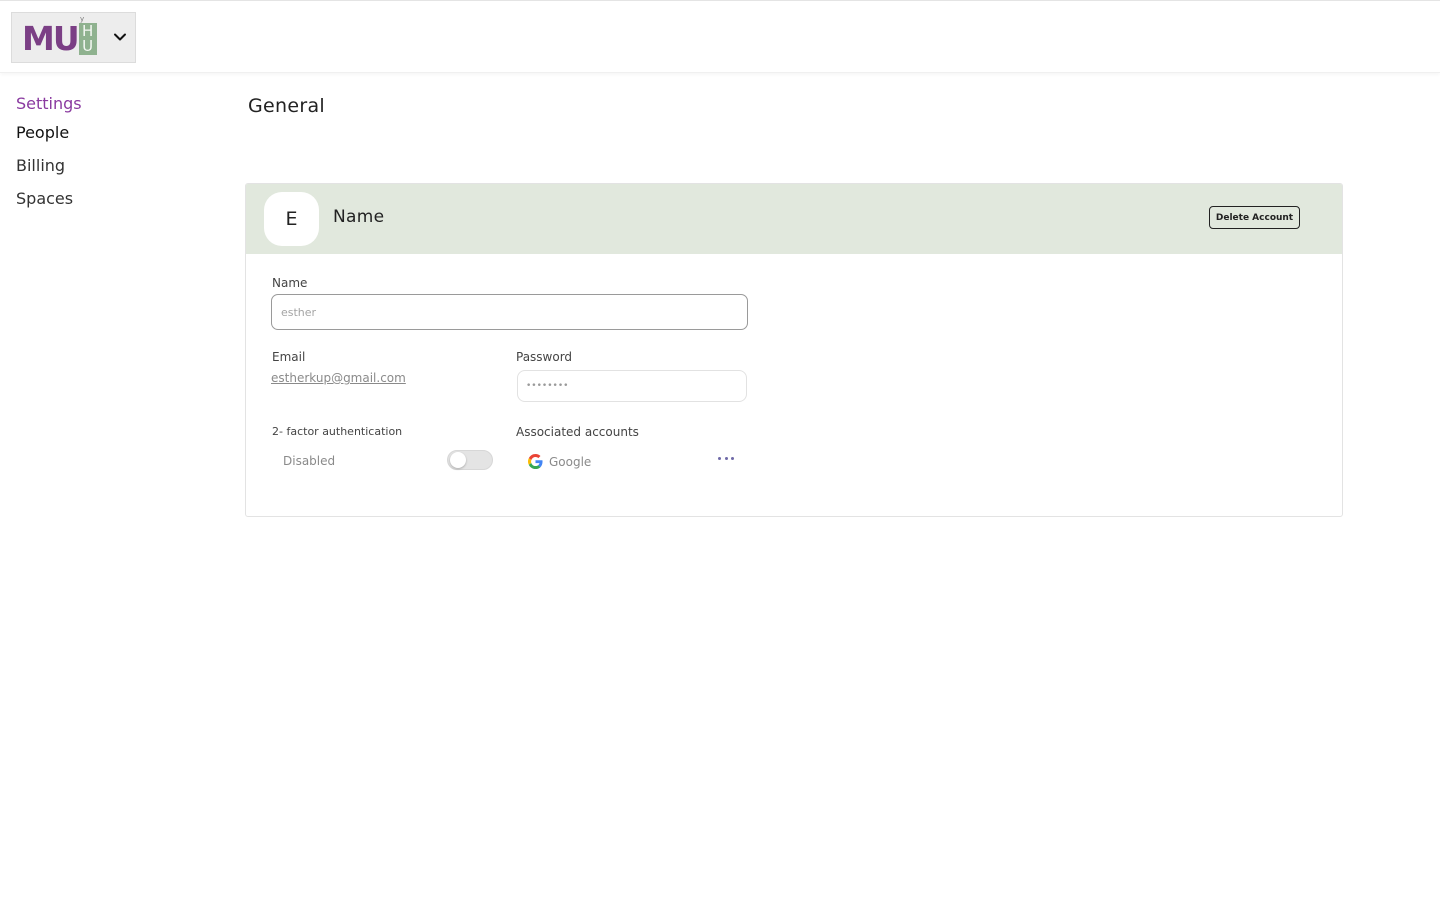 The height and width of the screenshot is (900, 1440). Describe the element at coordinates (535, 461) in the screenshot. I see `google-icon` at that location.